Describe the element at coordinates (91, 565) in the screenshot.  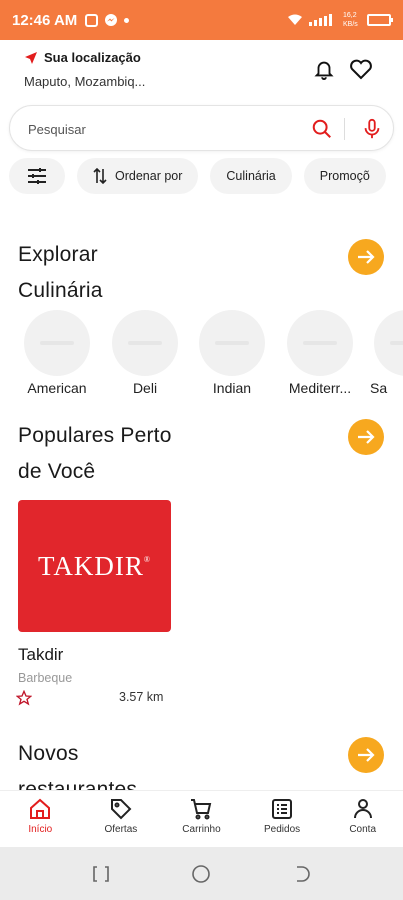
I see `restaurant-logo-text: TAKDIR` at that location.